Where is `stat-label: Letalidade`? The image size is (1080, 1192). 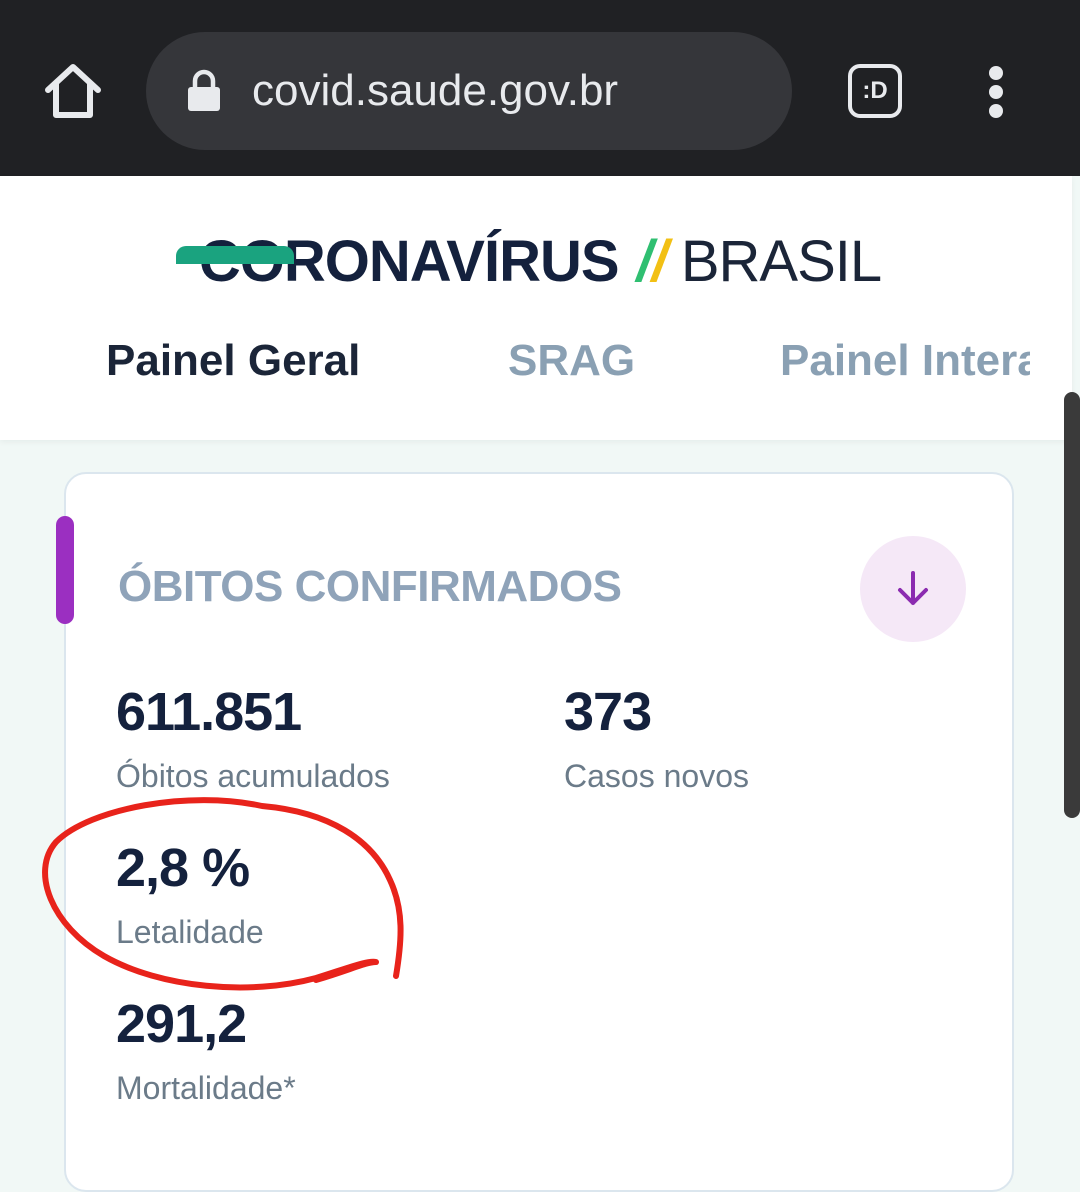
stat-label: Letalidade is located at coordinates (190, 932).